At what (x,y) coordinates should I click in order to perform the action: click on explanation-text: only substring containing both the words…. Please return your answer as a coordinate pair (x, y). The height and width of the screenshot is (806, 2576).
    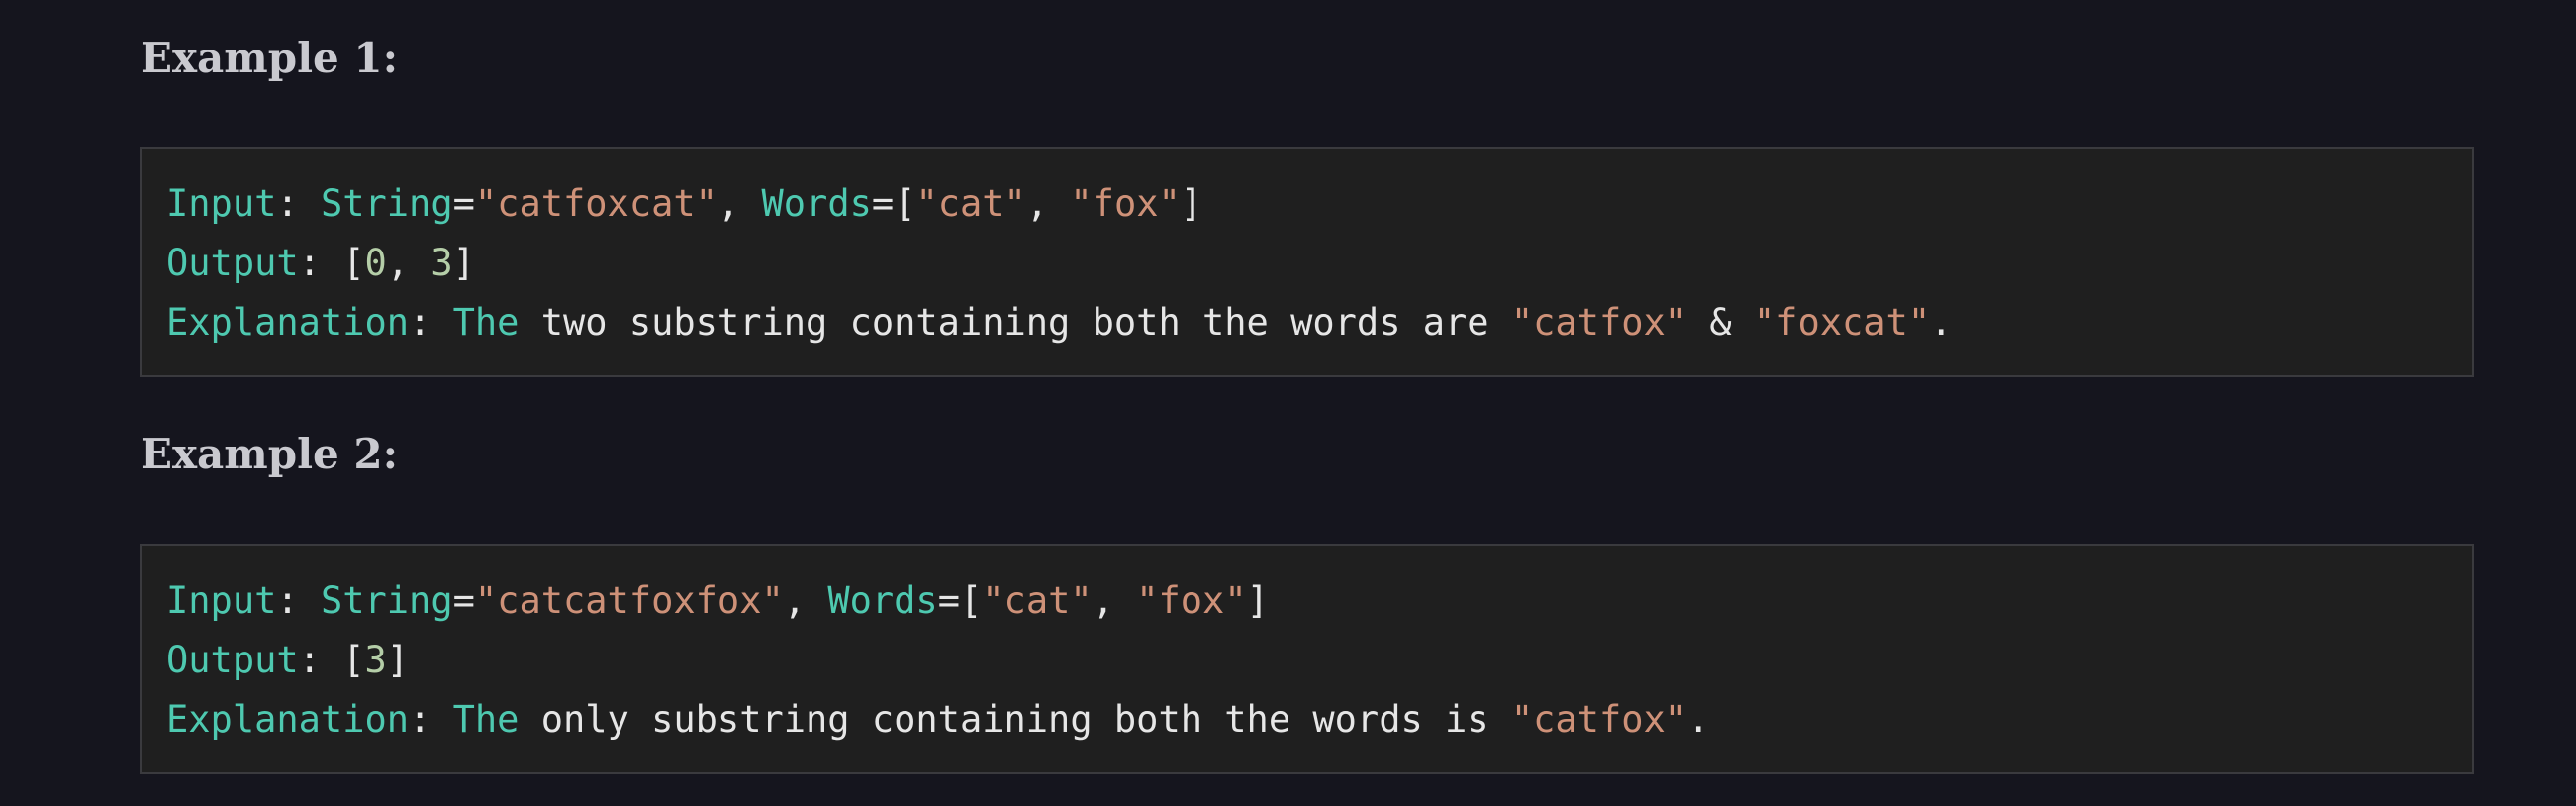
    Looking at the image, I should click on (1015, 720).